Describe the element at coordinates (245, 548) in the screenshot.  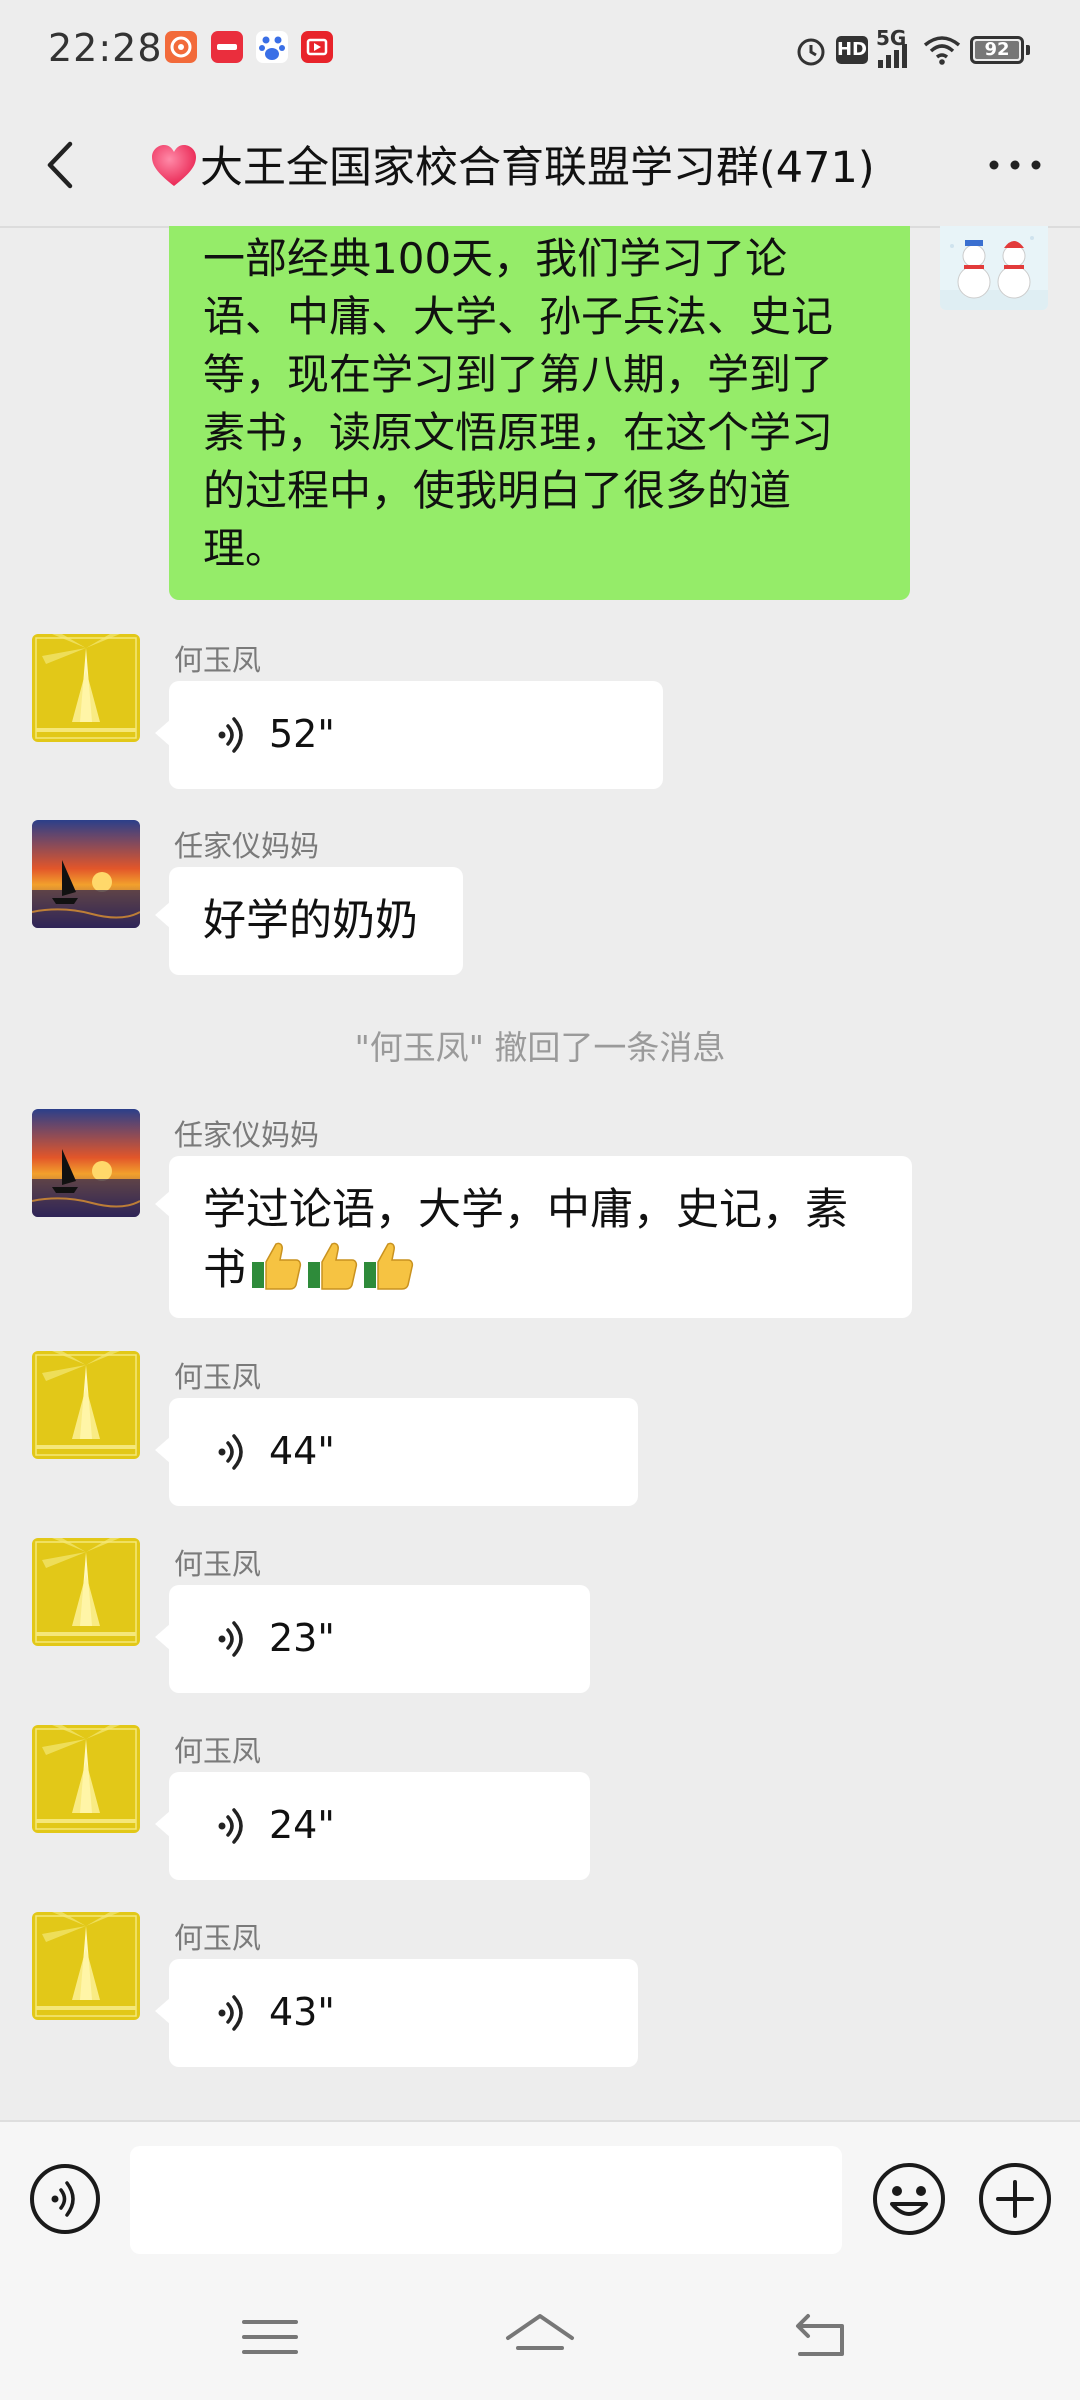
I see `my-message-line: 理。` at that location.